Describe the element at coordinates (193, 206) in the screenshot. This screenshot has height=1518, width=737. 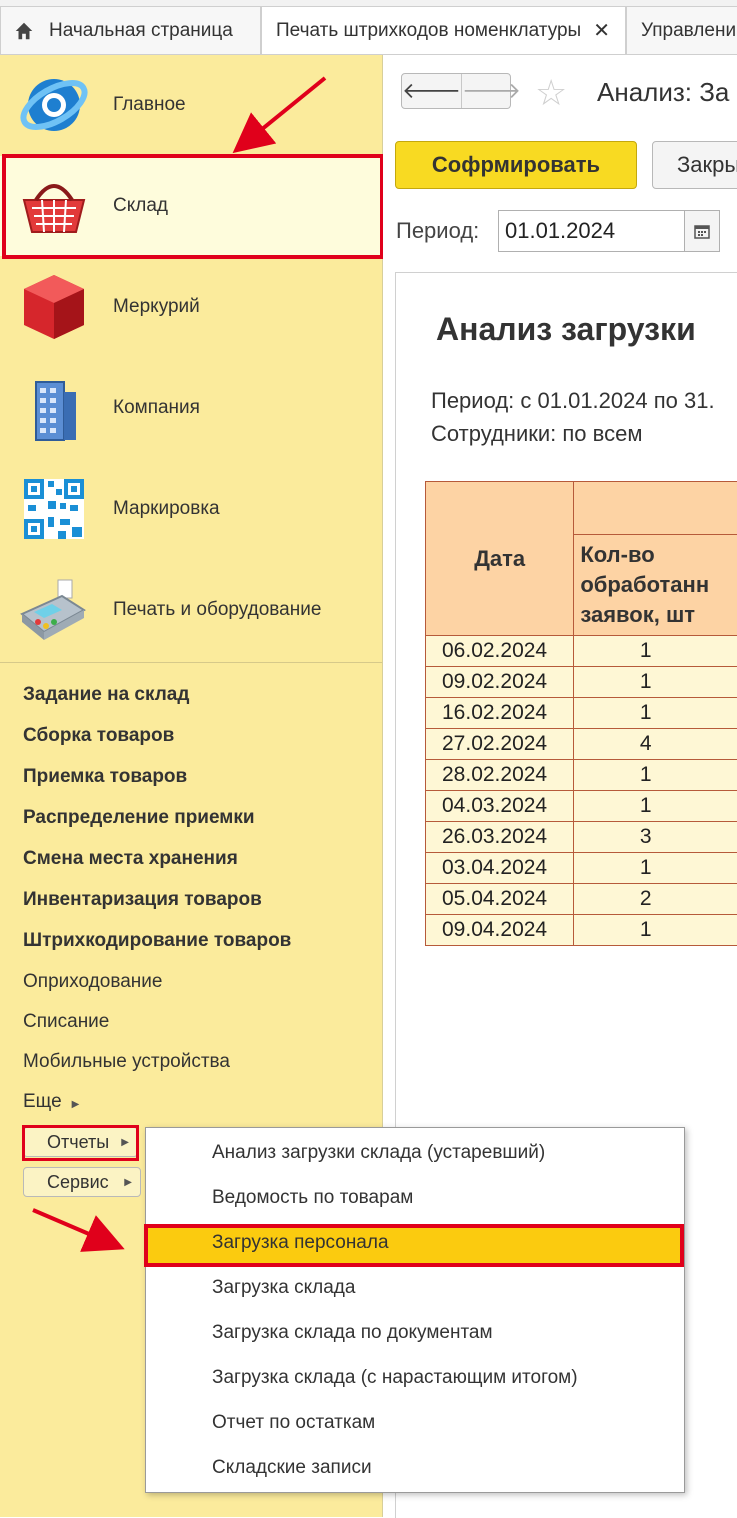
I see `annotation-box-warehouse` at that location.